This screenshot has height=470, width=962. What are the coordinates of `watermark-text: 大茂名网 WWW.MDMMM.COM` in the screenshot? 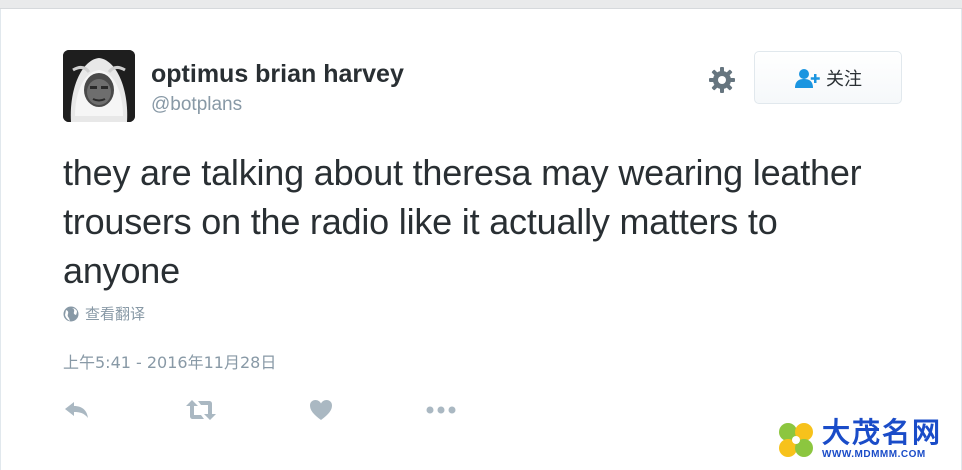 It's located at (882, 438).